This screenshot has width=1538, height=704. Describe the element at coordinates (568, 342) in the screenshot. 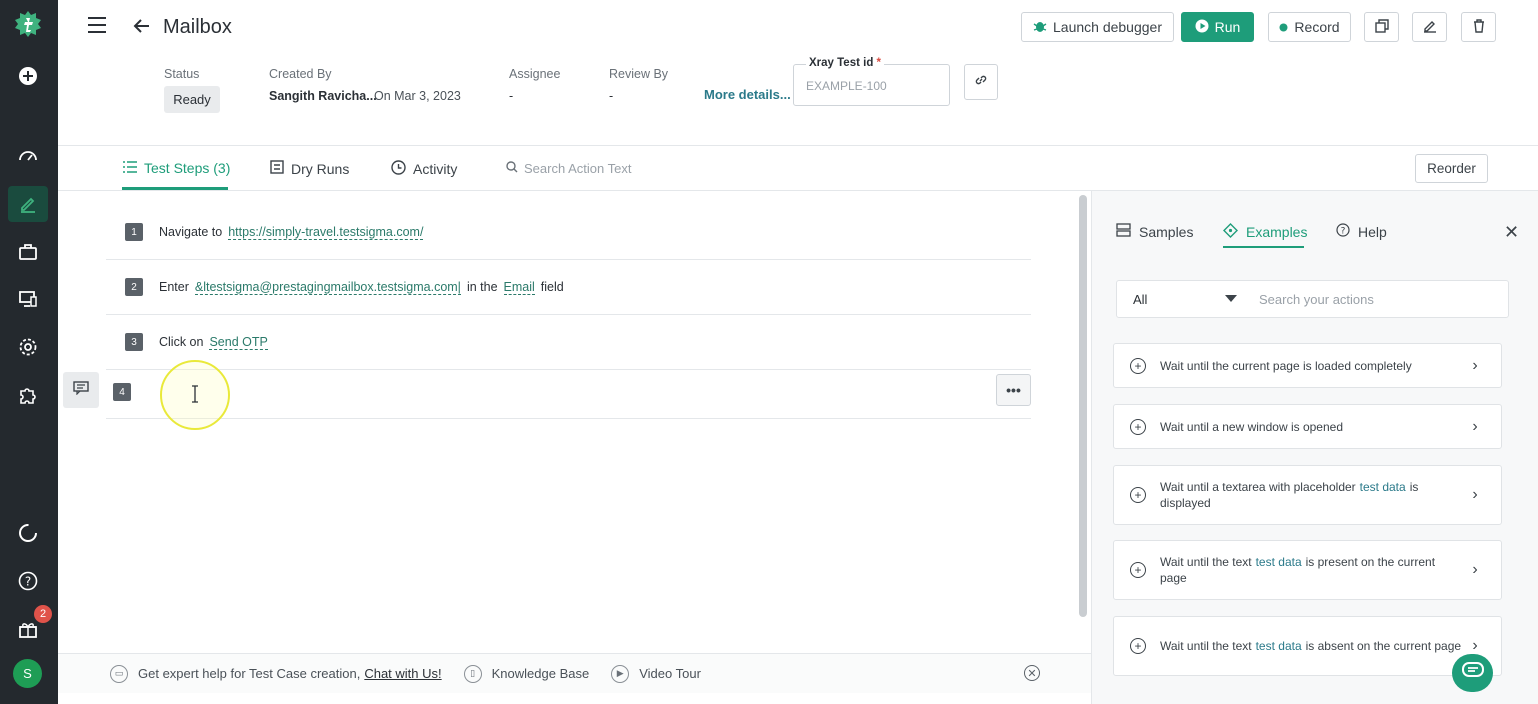

I see `test-step-3: 3 Click on Send OTP` at that location.